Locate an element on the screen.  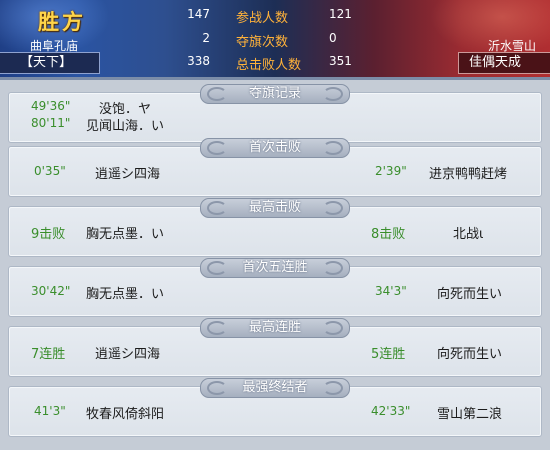
stat-label: 总击败人数 is located at coordinates (269, 65).